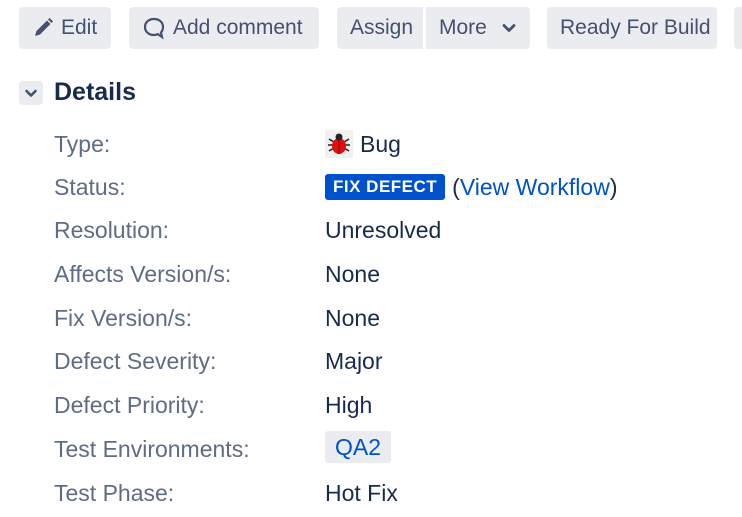  I want to click on field-value: FIX DEFECT (View Workflow), so click(471, 187).